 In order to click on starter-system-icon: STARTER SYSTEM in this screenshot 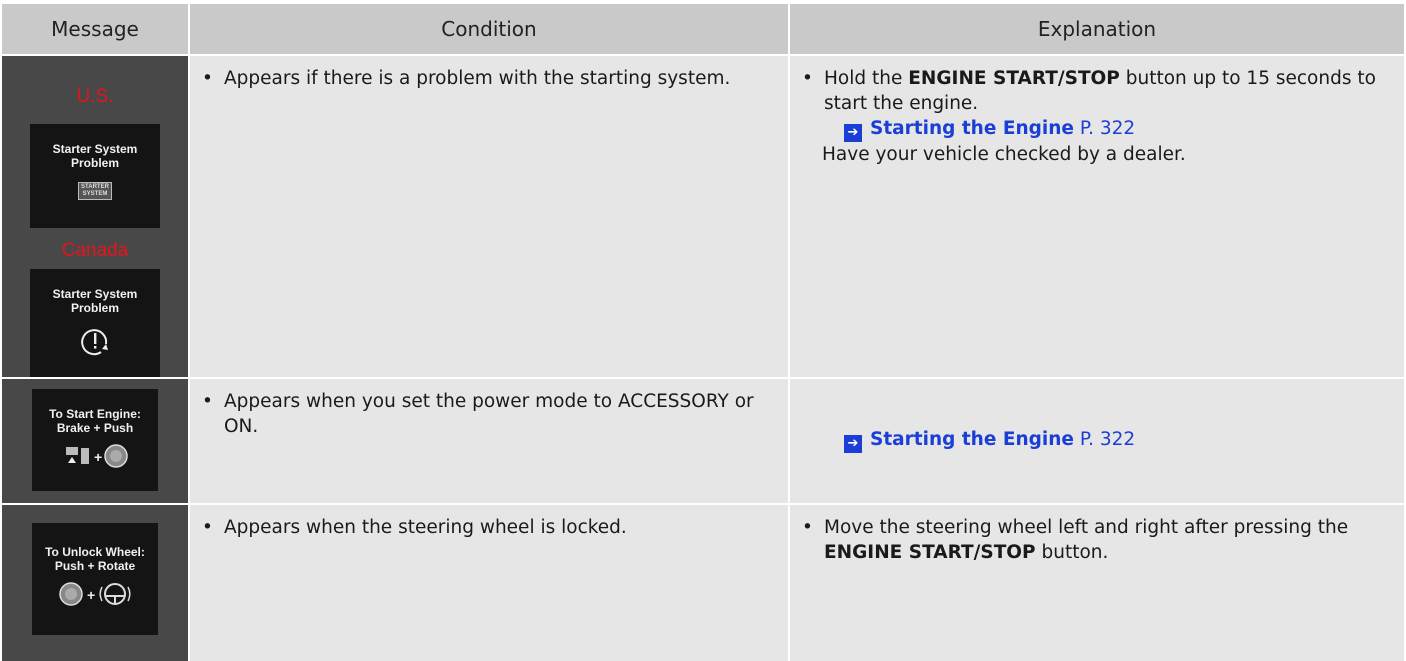, I will do `click(95, 191)`.